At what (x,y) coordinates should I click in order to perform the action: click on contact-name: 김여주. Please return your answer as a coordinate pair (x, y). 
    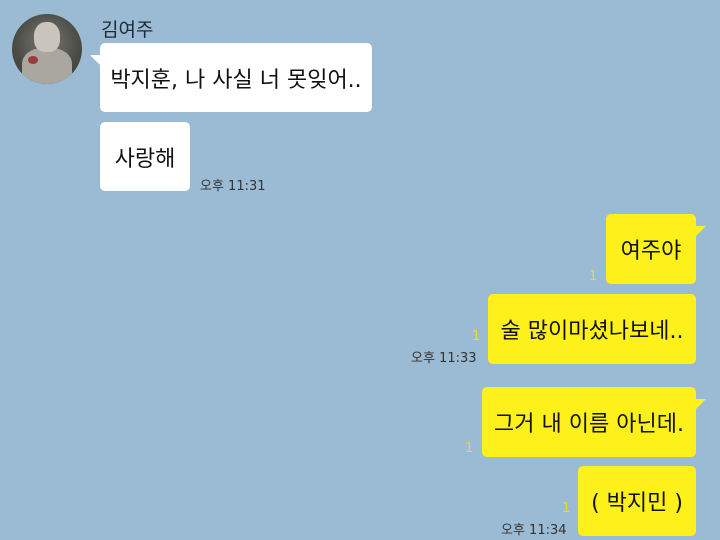
    Looking at the image, I should click on (127, 30).